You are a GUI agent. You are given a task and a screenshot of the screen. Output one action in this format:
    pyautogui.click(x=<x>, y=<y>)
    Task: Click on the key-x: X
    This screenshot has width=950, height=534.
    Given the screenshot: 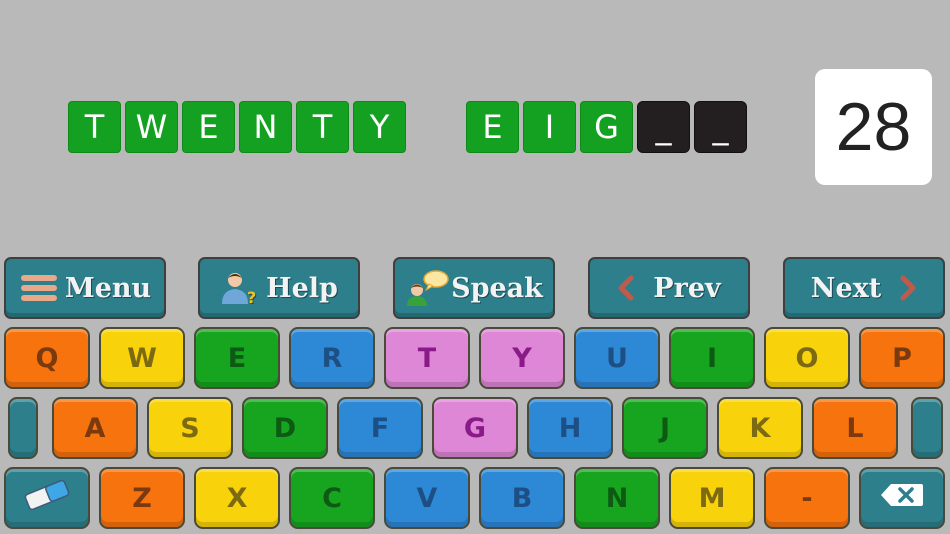 What is the action you would take?
    pyautogui.click(x=237, y=498)
    